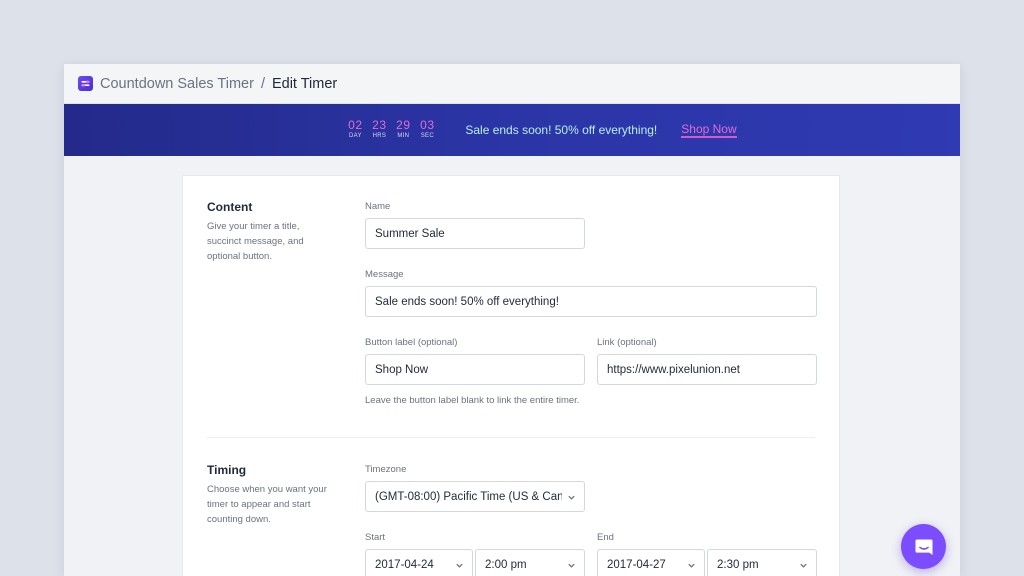 The width and height of the screenshot is (1024, 576). I want to click on end-date-value: 2017-04-27, so click(636, 564).